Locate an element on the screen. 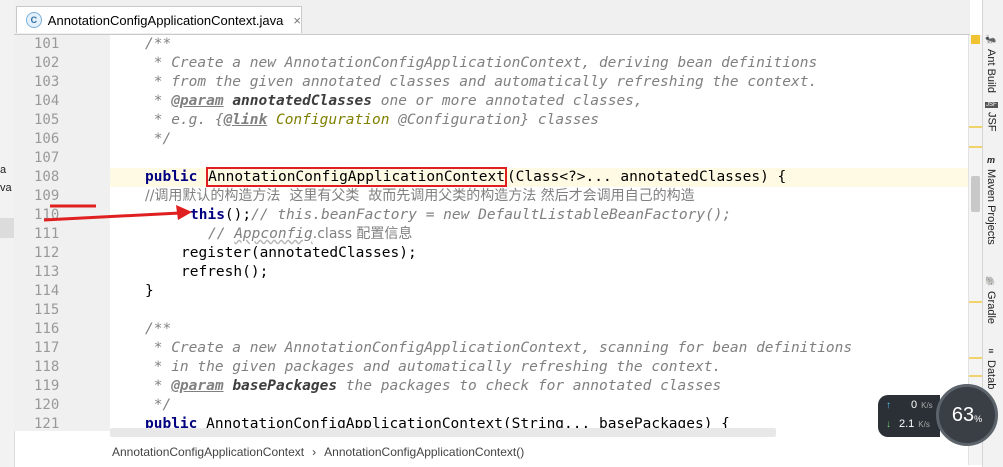  memory-usage-gauge: 63 % is located at coordinates (967, 415).